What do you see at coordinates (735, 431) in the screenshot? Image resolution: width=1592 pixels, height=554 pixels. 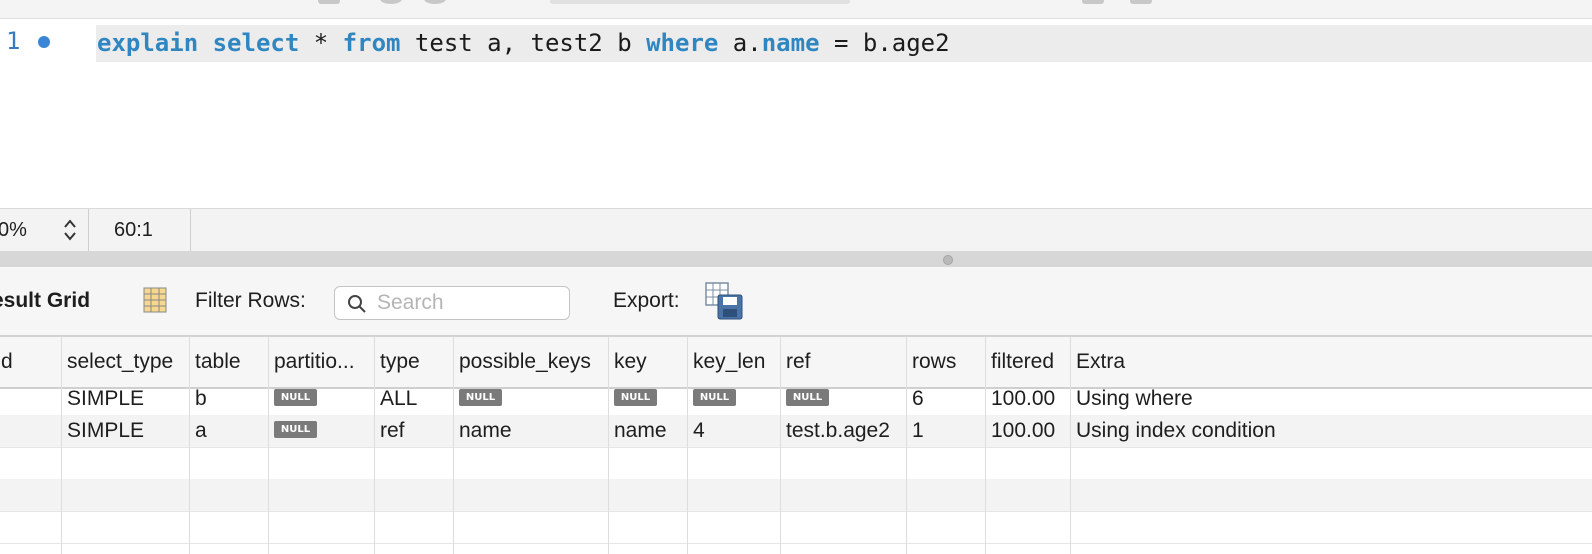 I see `table-cell: 4` at bounding box center [735, 431].